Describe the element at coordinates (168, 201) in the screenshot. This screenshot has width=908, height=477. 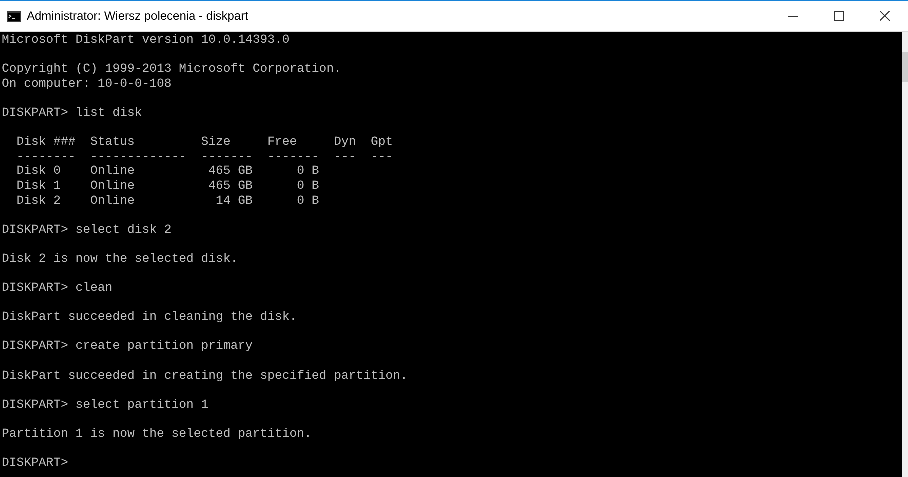
I see `console-line: Disk 2 Online 14 GB 0 B` at that location.